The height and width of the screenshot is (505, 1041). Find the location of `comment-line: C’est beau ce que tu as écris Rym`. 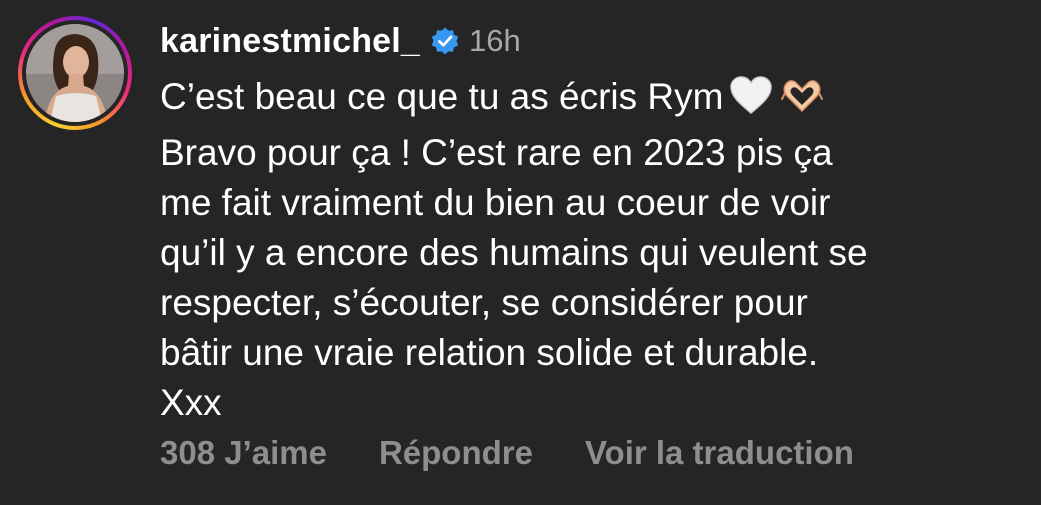

comment-line: C’est beau ce que tu as écris Rym is located at coordinates (442, 96).